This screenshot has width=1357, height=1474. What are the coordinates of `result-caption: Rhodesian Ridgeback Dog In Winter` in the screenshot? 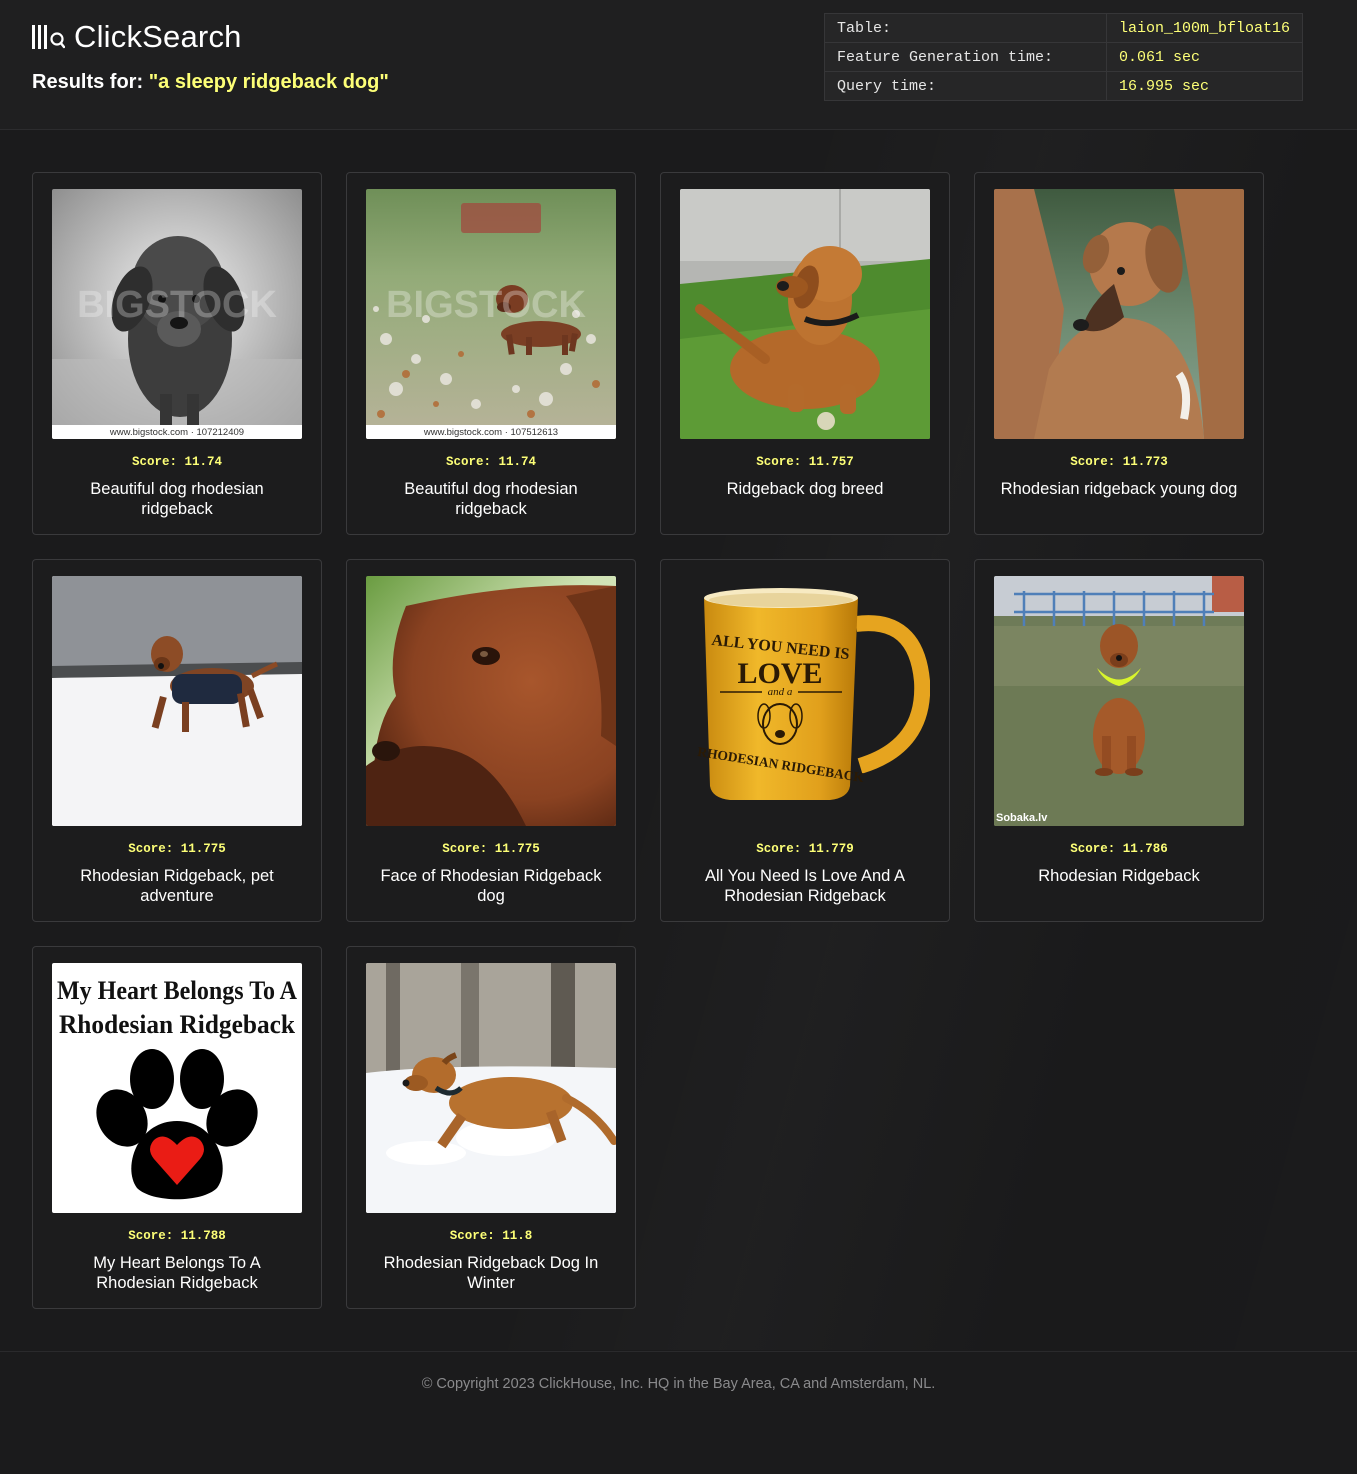 It's located at (491, 1273).